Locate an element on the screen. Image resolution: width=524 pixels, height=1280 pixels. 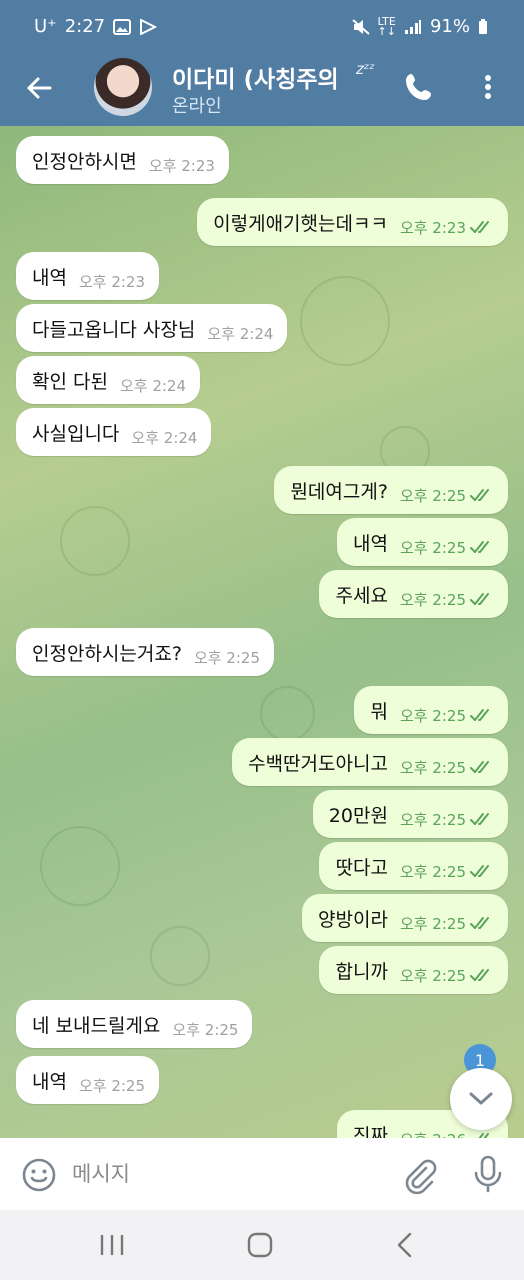
chat-header: 이다미 (사칭주의 zᶻᶻ 온라인 is located at coordinates (262, 90).